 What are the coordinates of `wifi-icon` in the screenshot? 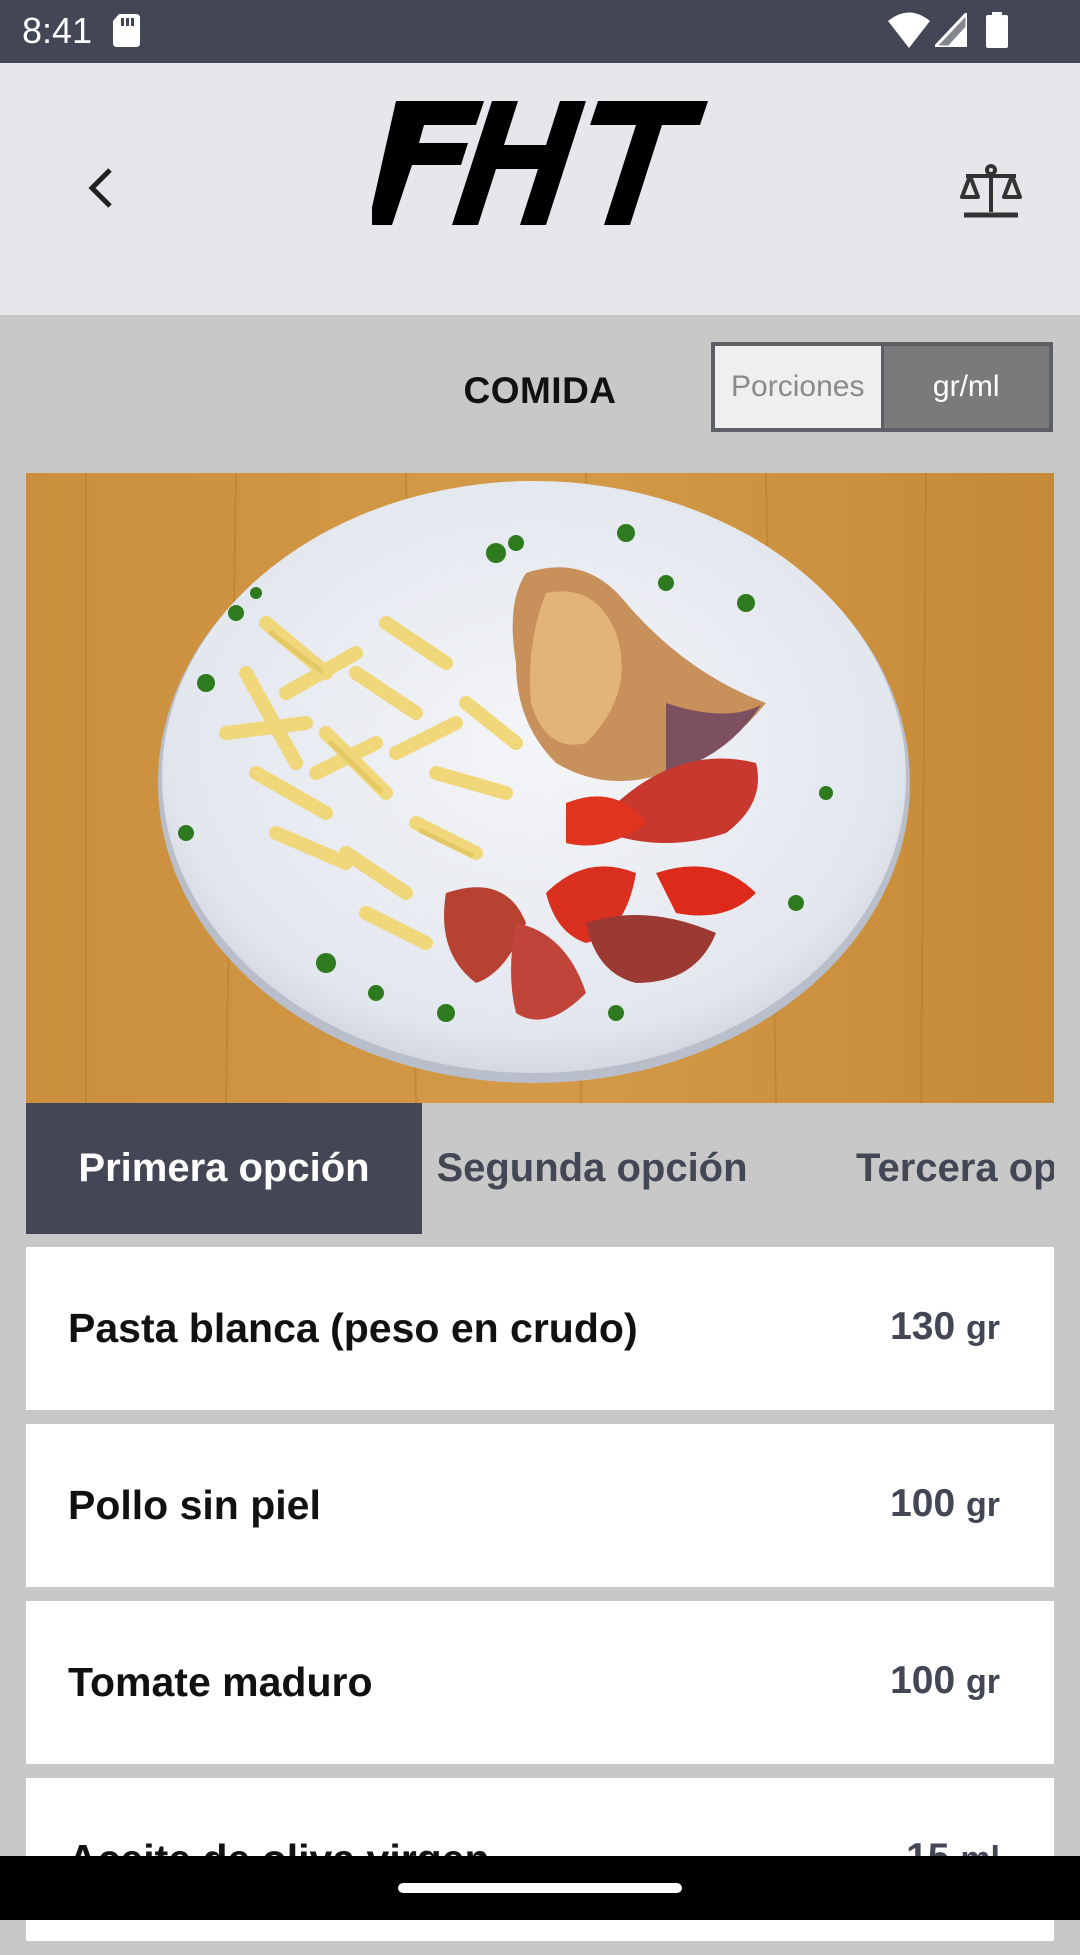 It's located at (909, 30).